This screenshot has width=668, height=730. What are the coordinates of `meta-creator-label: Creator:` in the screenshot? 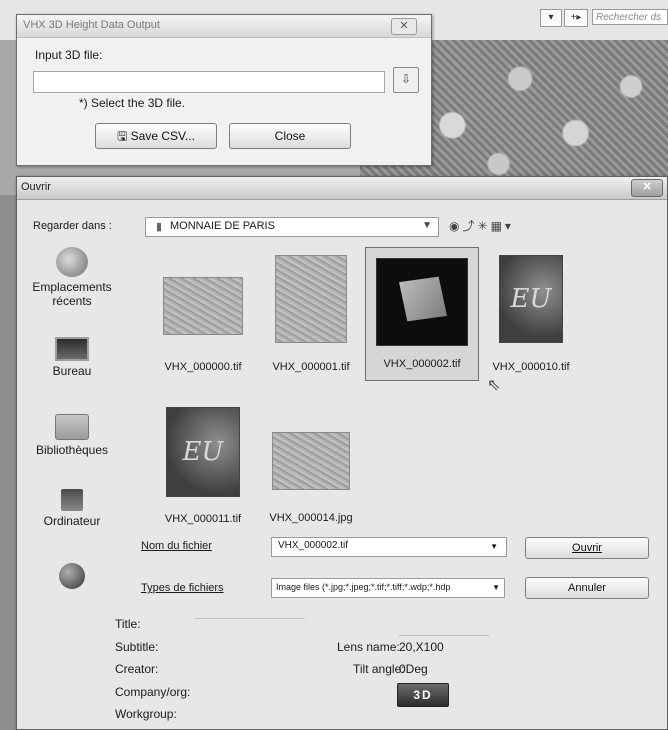 It's located at (137, 669).